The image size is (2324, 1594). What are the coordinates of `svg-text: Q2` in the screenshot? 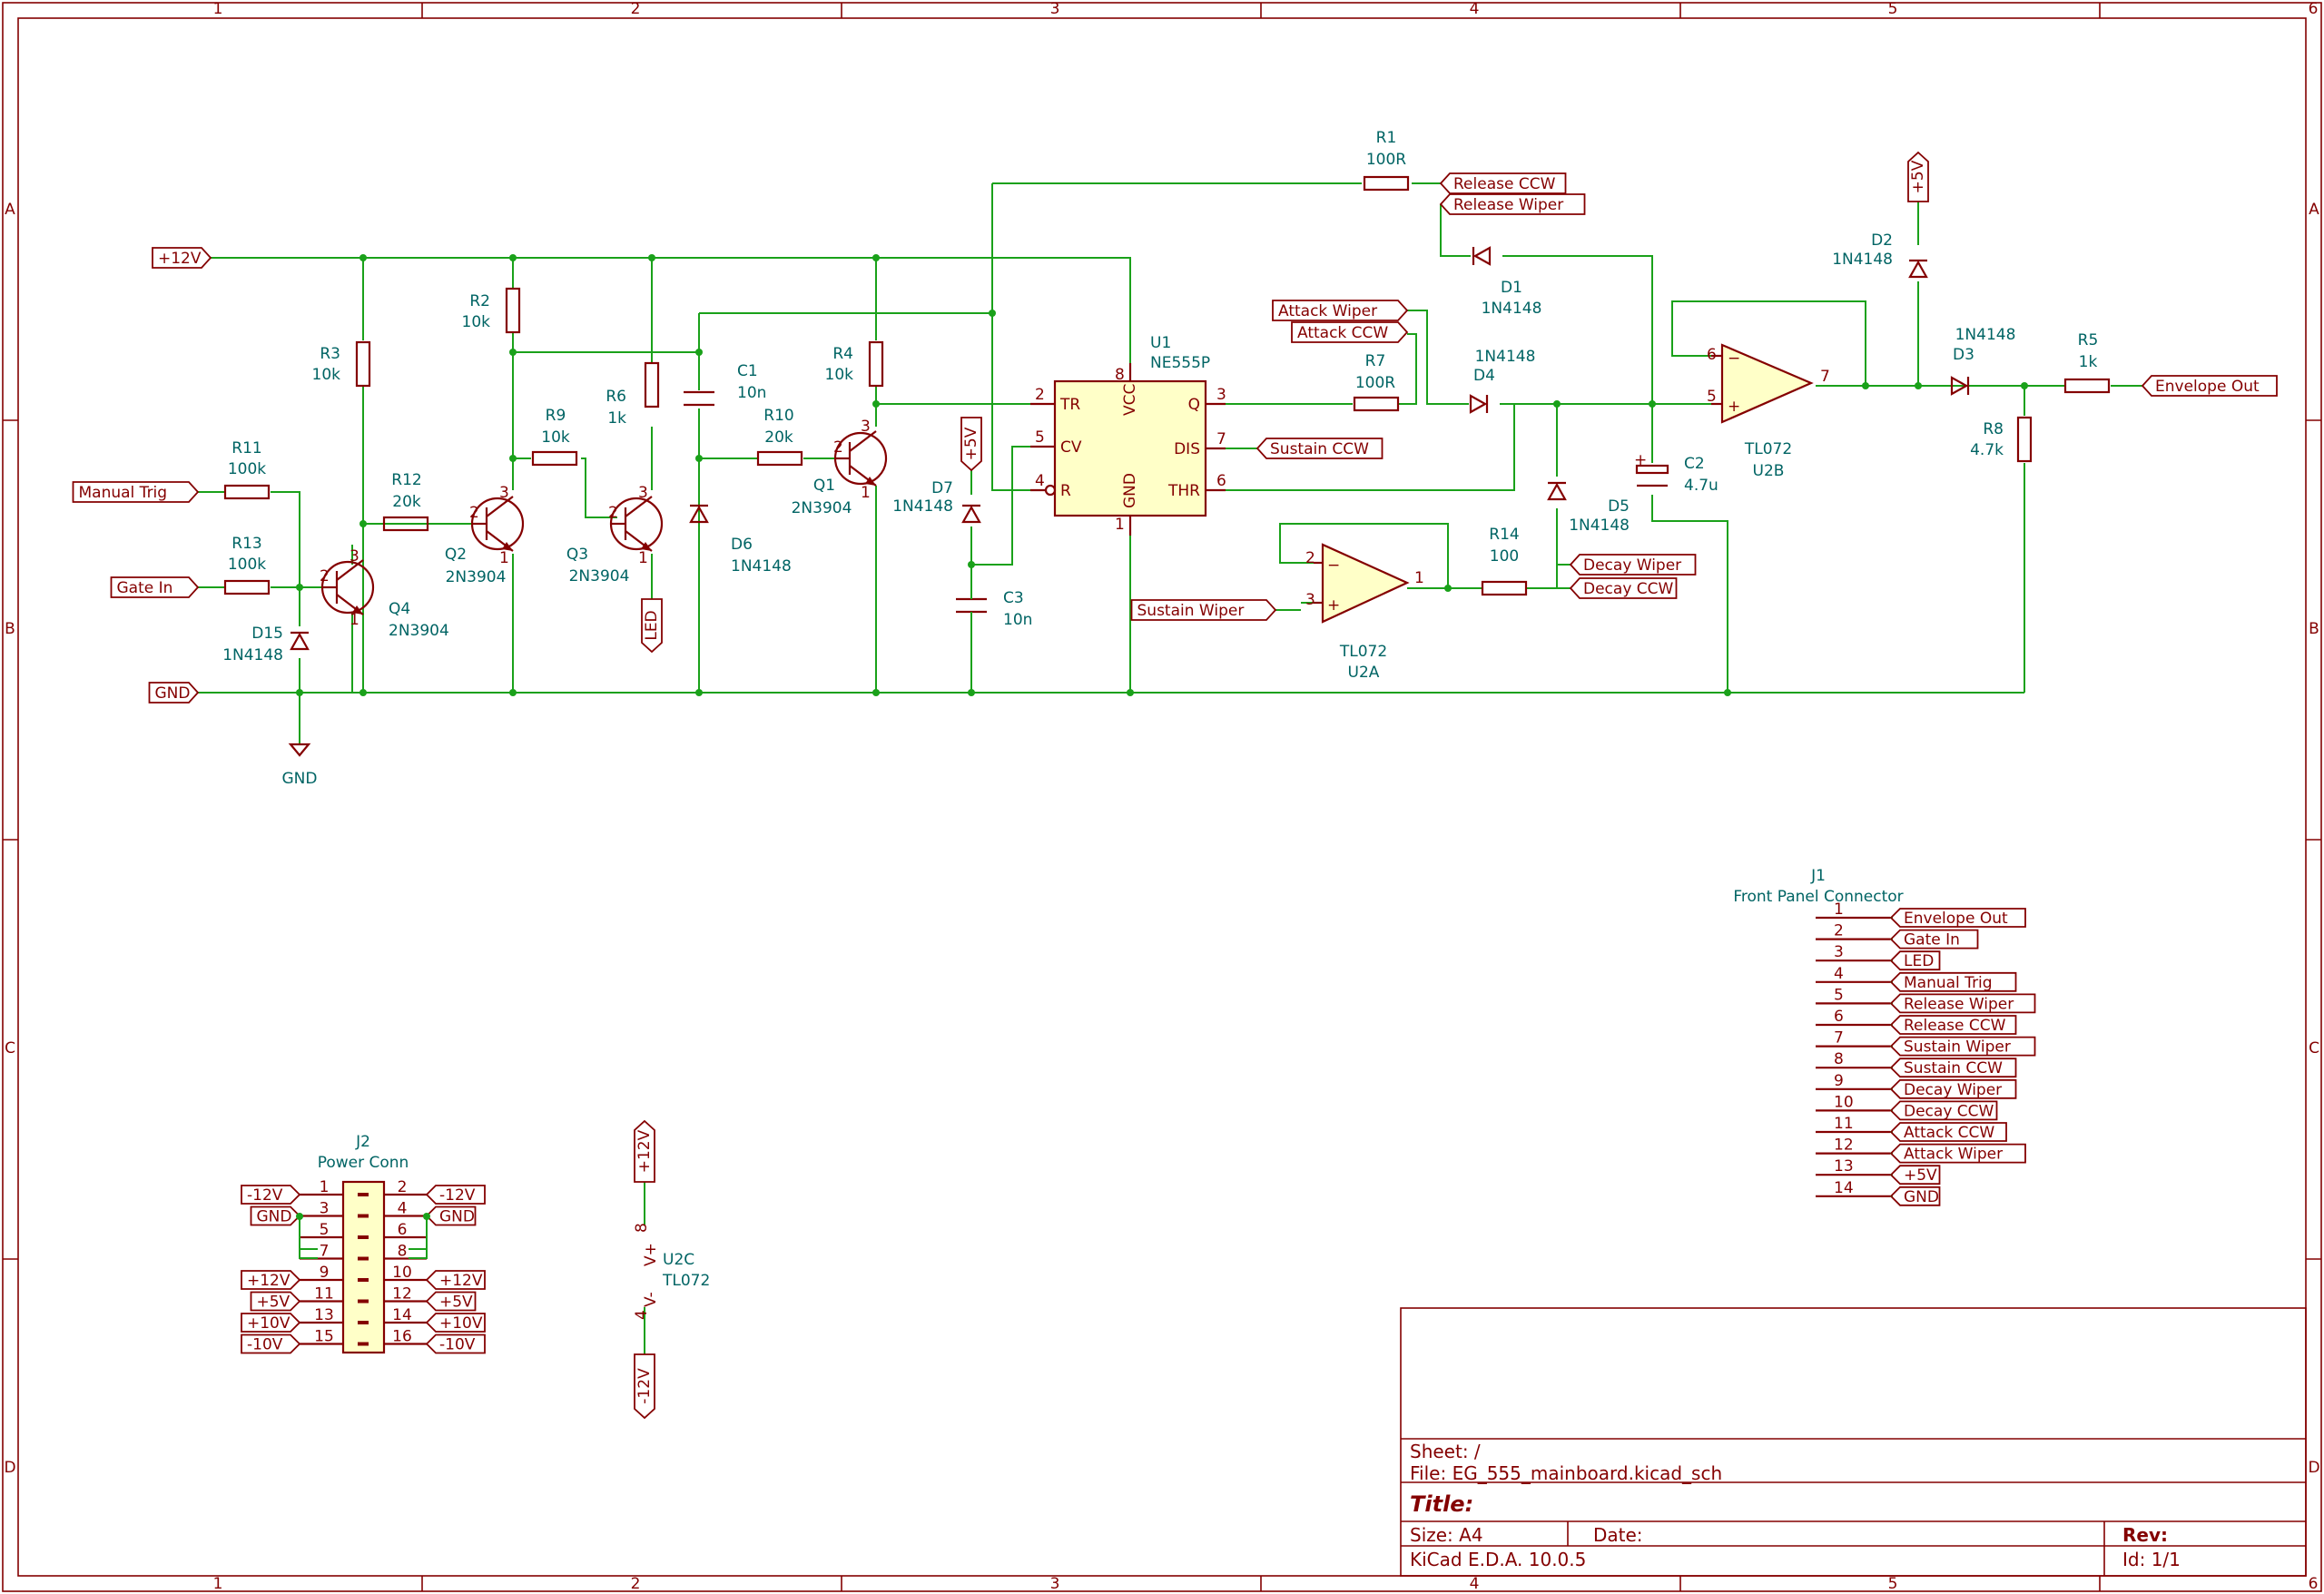 It's located at (456, 555).